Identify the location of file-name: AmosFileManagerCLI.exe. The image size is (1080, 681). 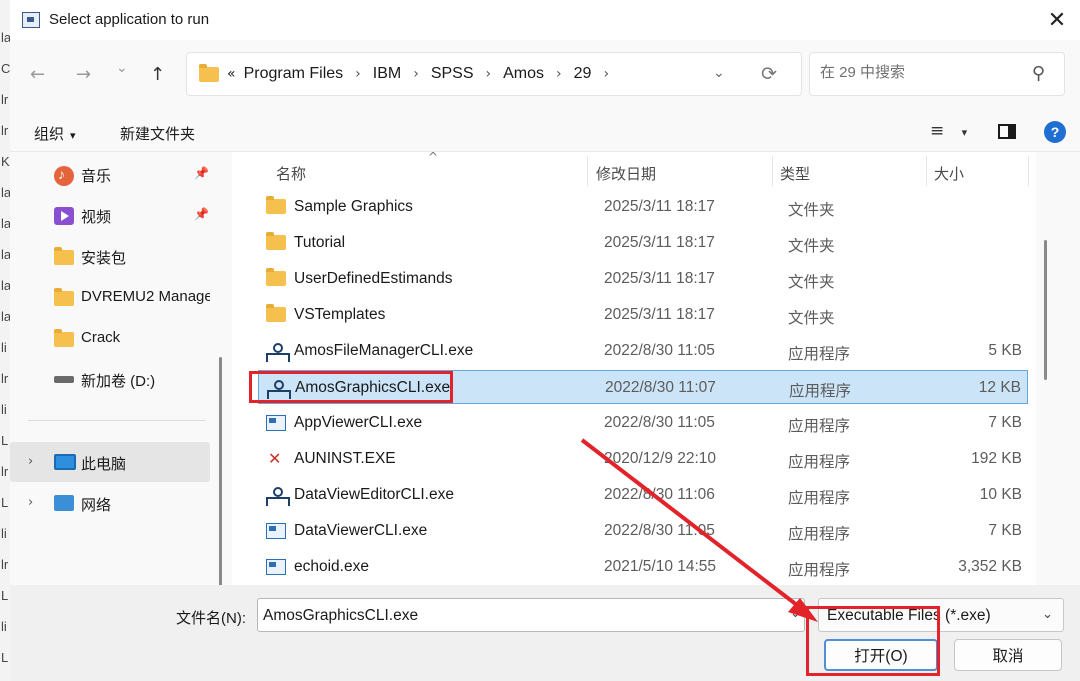
(384, 350).